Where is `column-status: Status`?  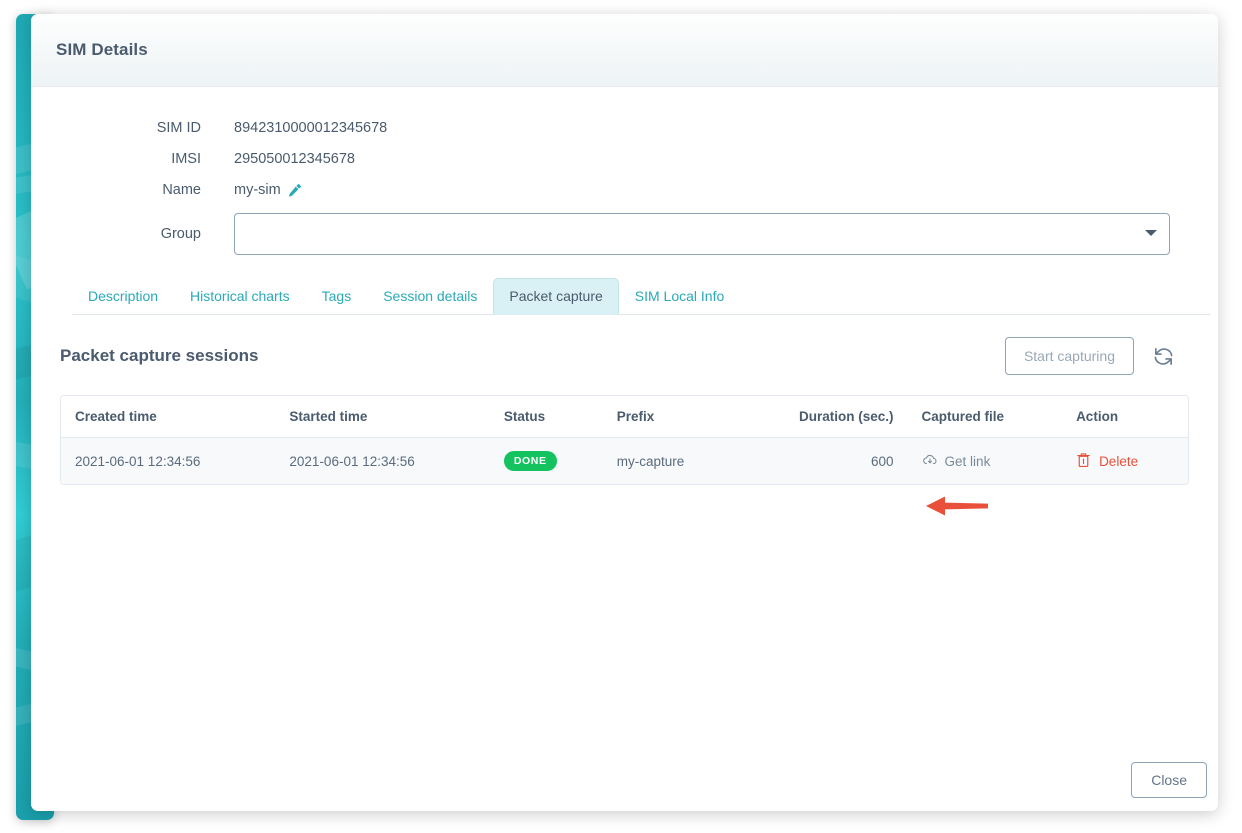 column-status: Status is located at coordinates (546, 417).